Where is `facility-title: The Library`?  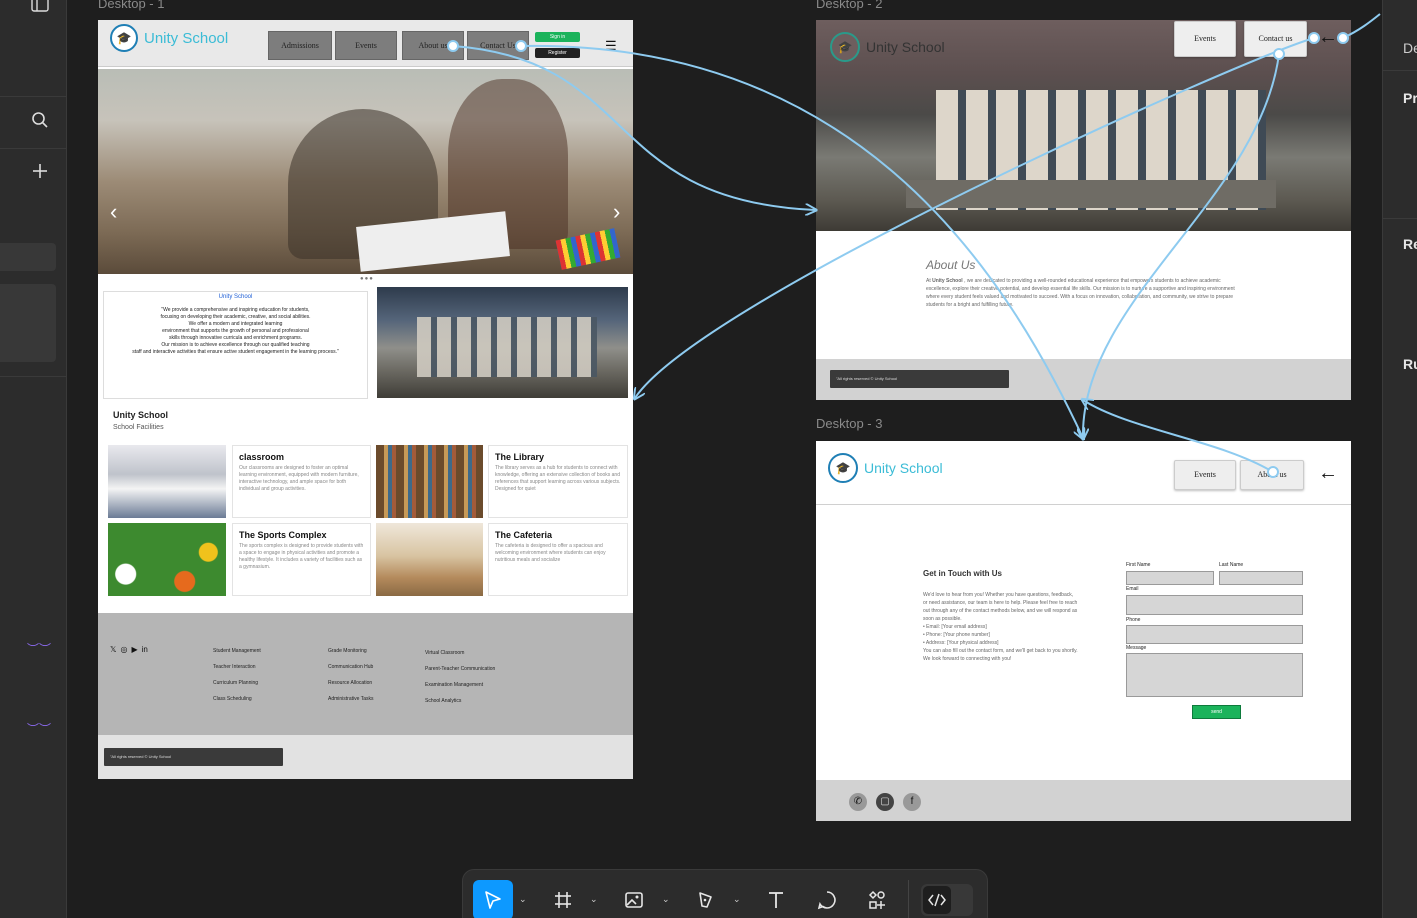 facility-title: The Library is located at coordinates (520, 457).